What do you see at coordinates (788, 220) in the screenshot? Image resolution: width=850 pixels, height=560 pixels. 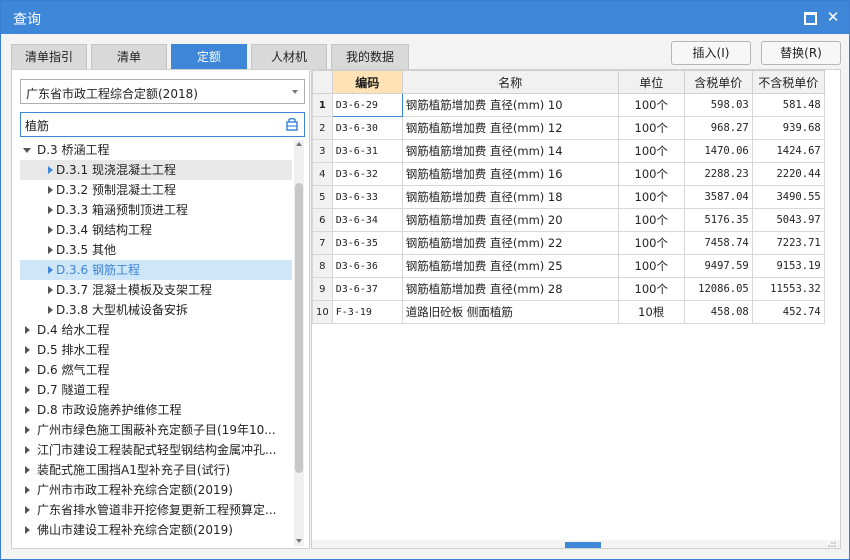 I see `cell-notax-price: 5043.97` at bounding box center [788, 220].